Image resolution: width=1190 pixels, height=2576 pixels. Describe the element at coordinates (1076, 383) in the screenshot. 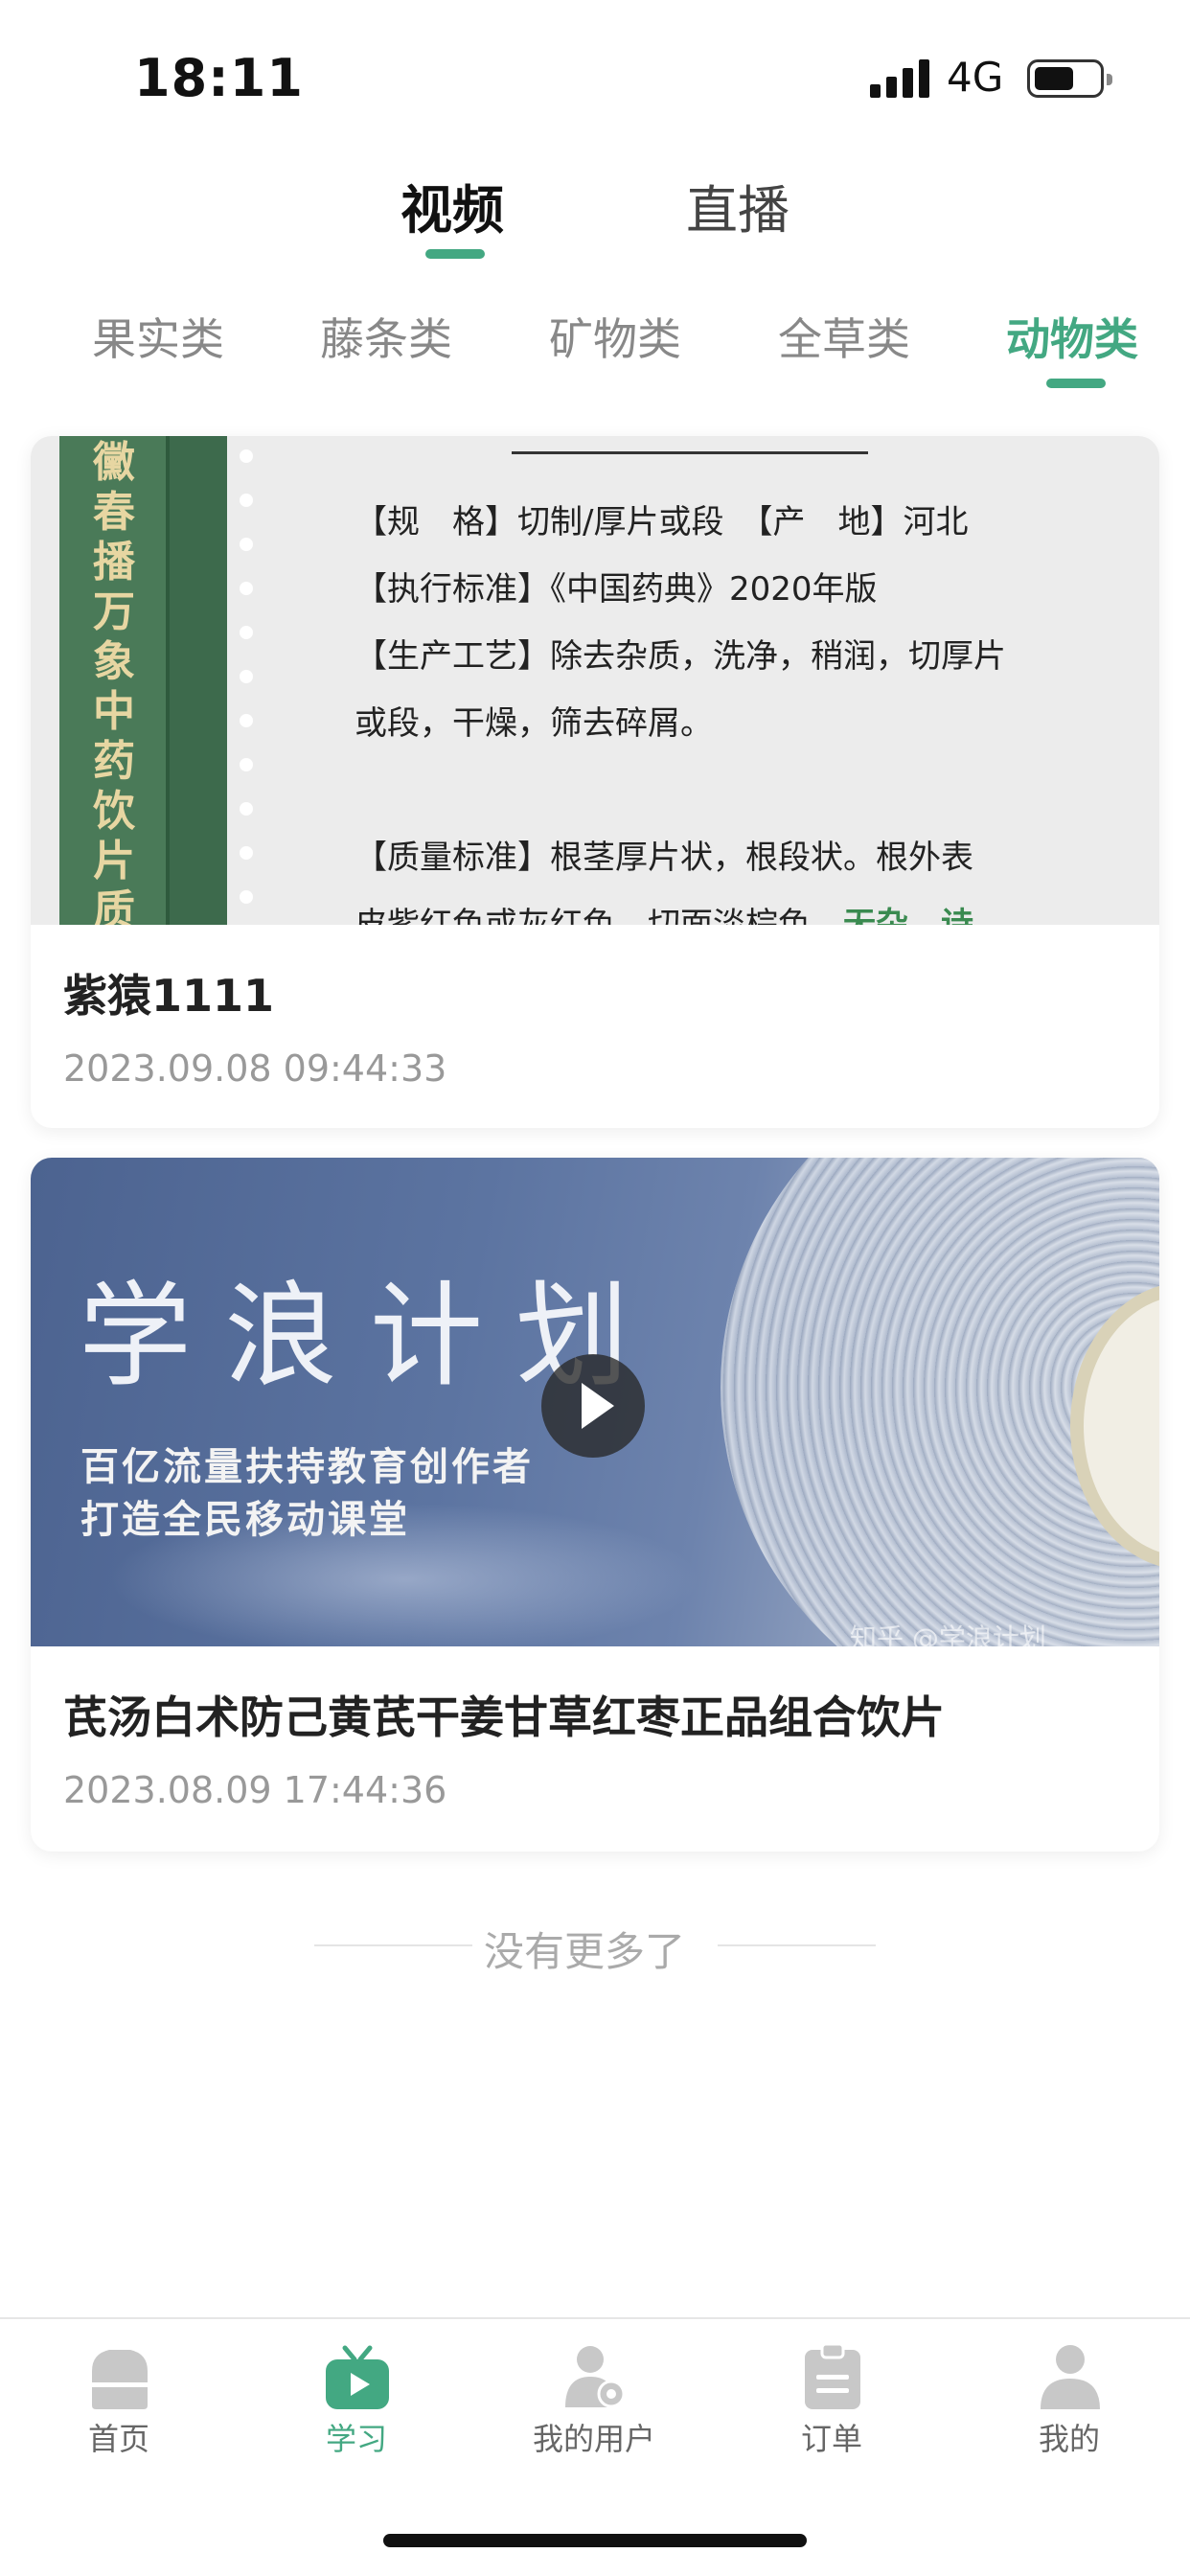

I see `category-tab-indicator` at that location.